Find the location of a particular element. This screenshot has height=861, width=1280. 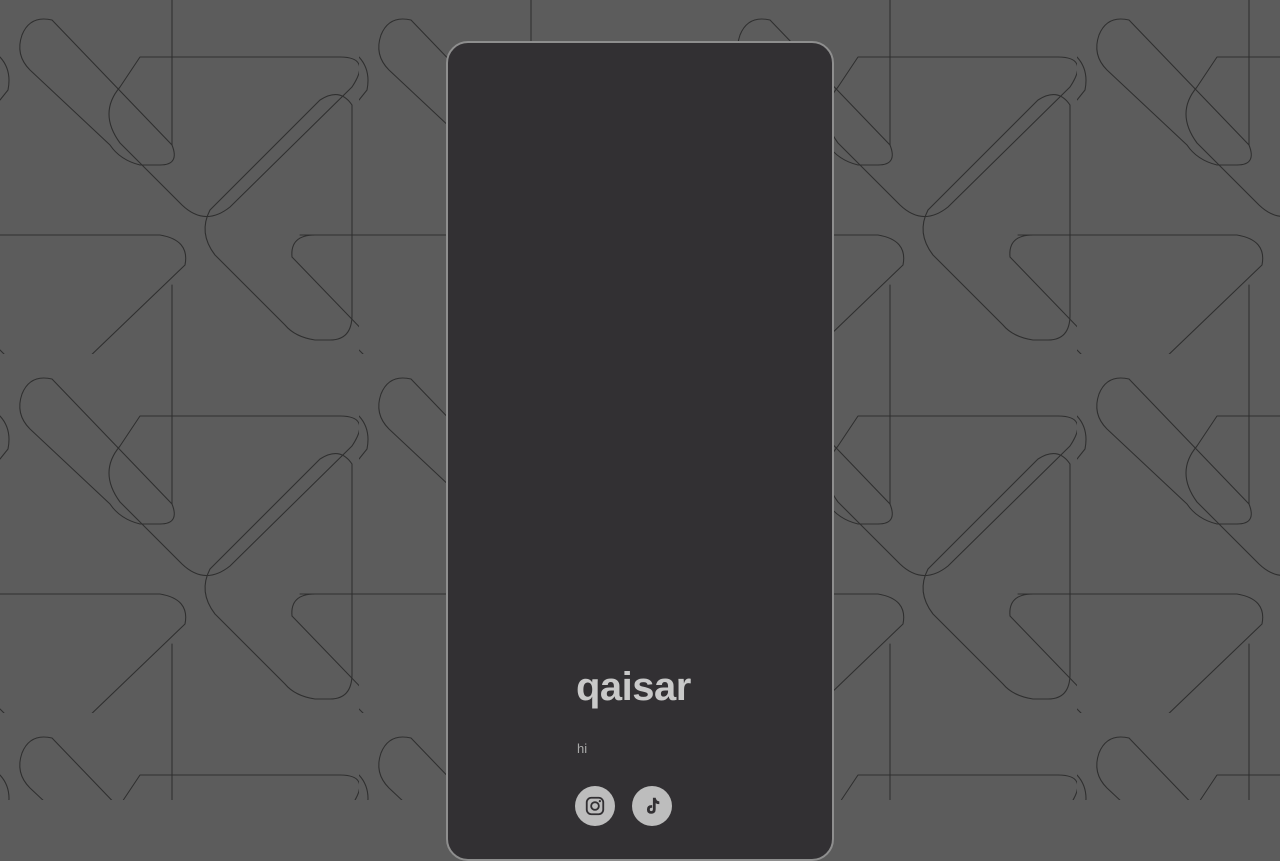

social-links is located at coordinates (623, 806).